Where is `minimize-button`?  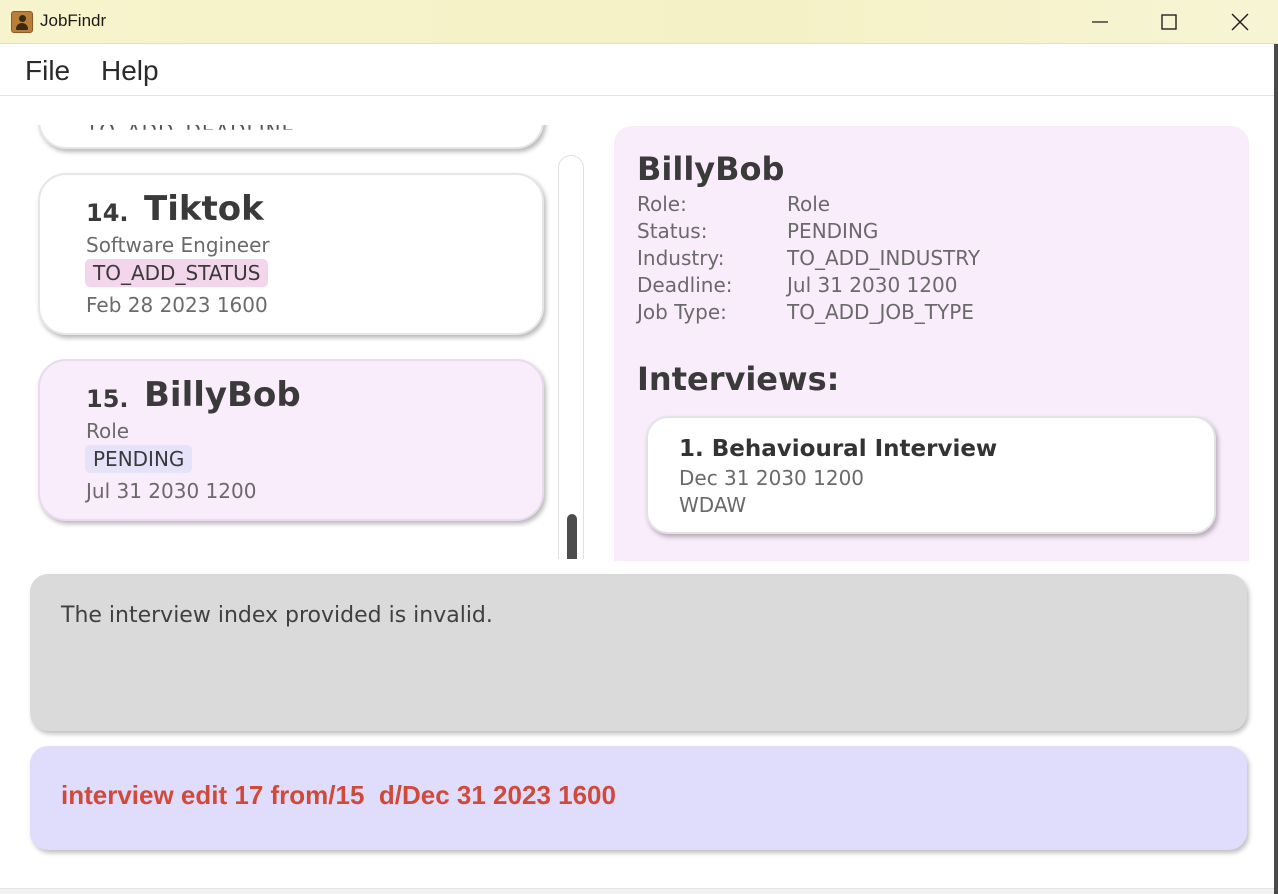 minimize-button is located at coordinates (1100, 22).